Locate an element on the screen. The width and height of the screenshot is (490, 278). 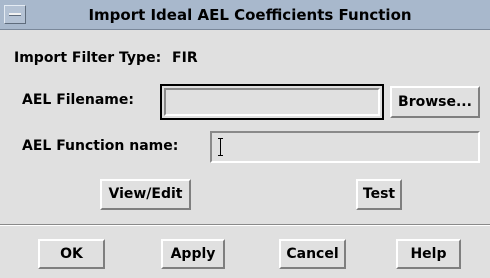
view-edit-button: View/Edit is located at coordinates (145, 194).